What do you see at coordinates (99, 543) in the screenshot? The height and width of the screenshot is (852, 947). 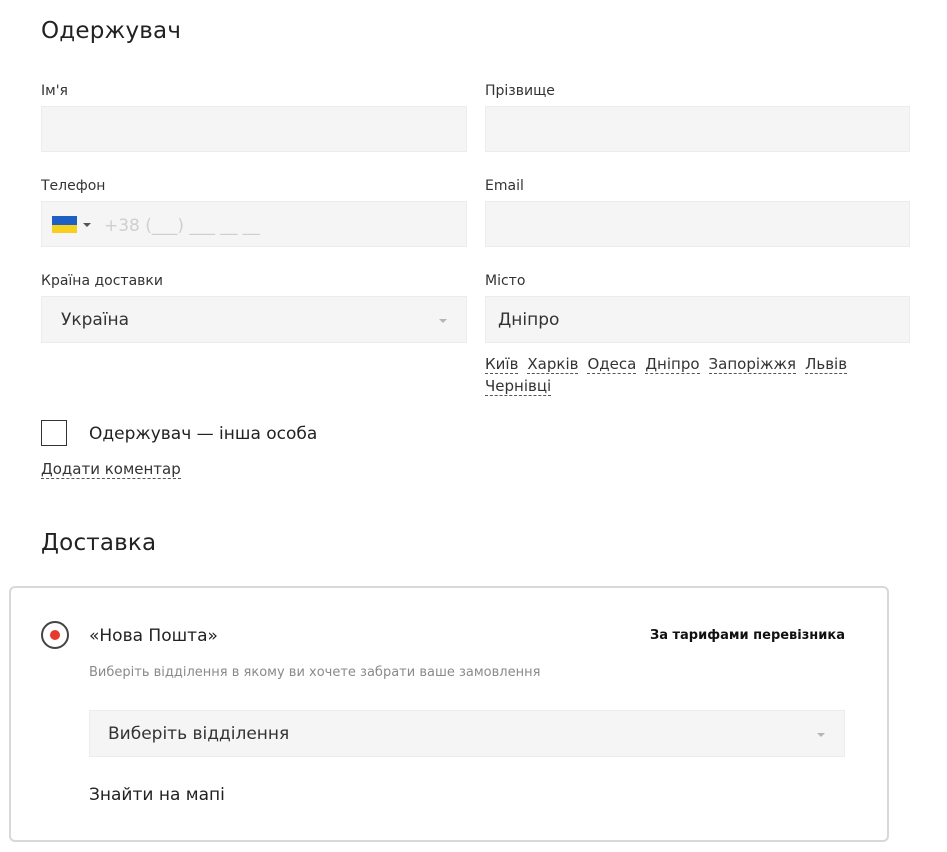 I see `delivery-title: Доставка` at bounding box center [99, 543].